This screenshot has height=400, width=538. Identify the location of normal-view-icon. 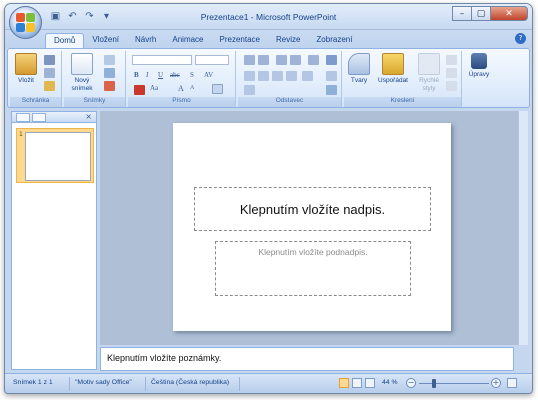
(344, 383).